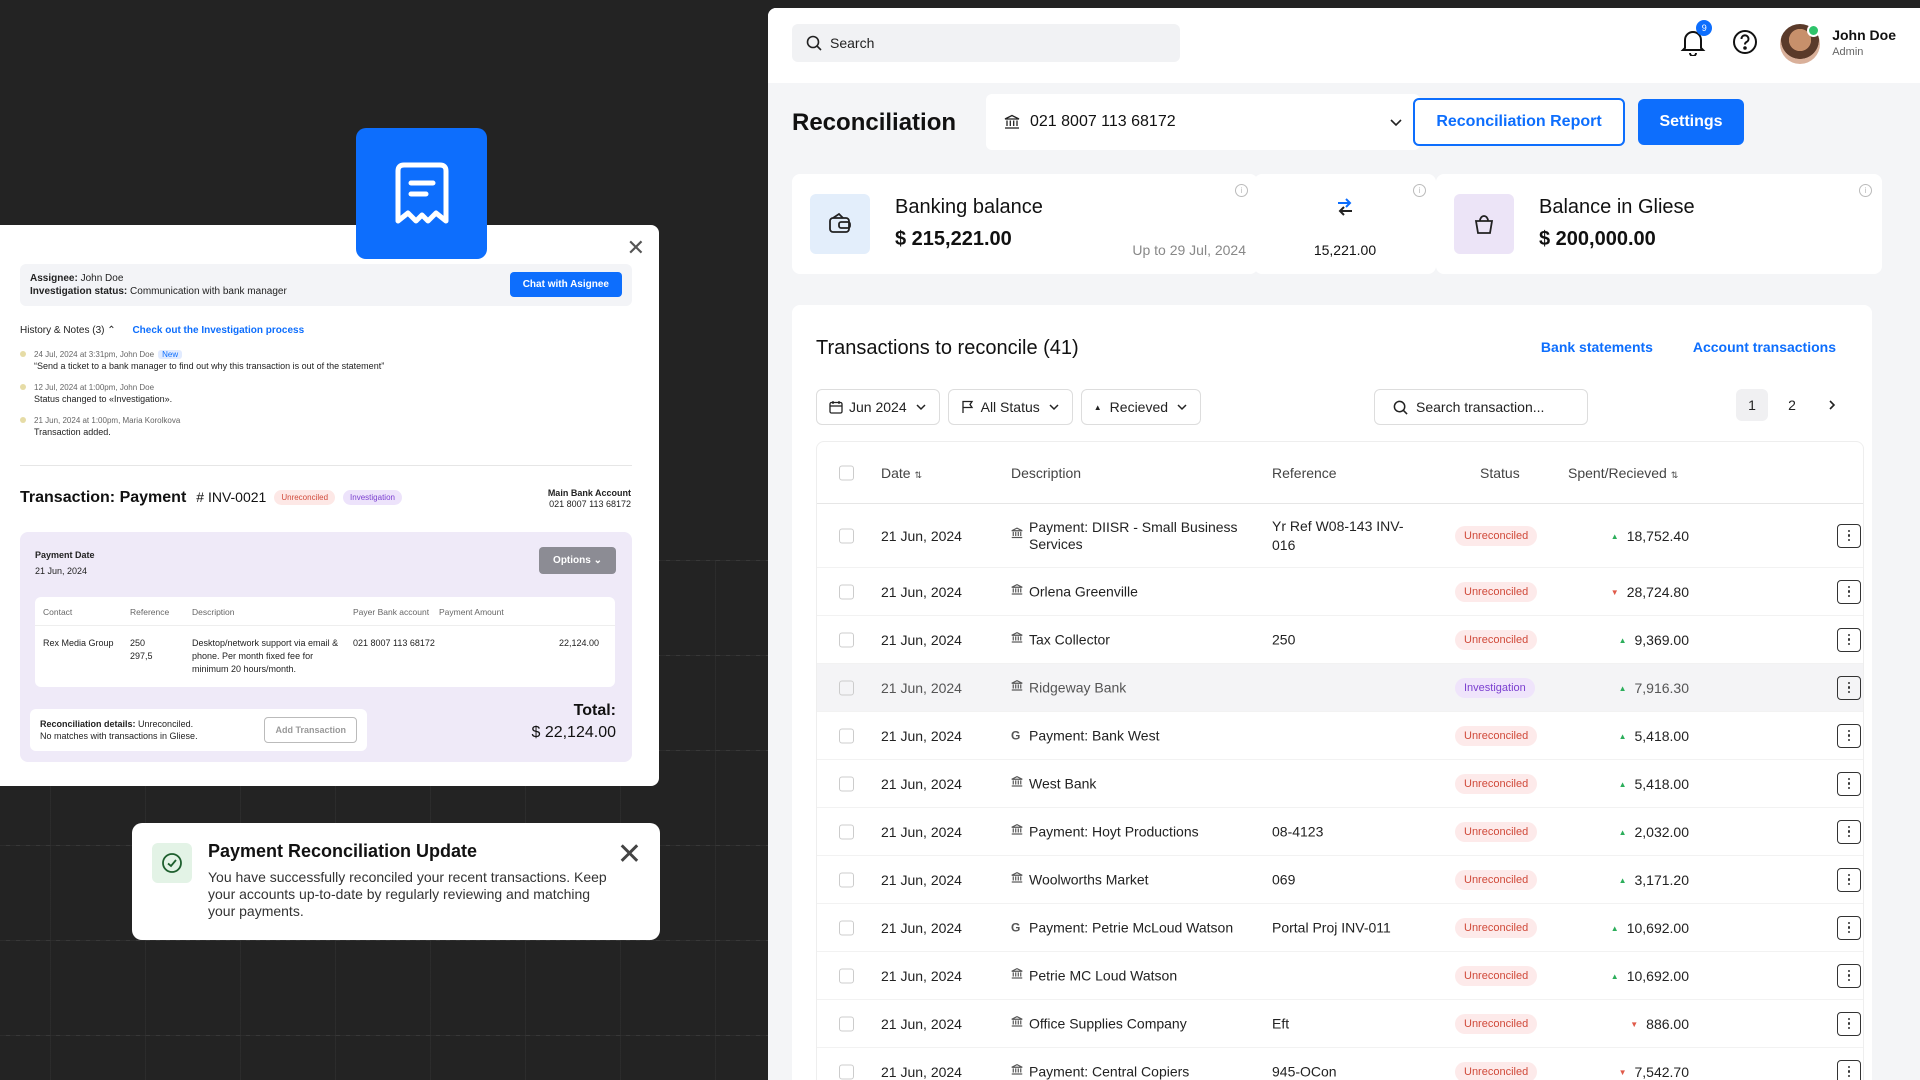 This screenshot has height=1080, width=1920. Describe the element at coordinates (1623, 473) in the screenshot. I see `column-amount: Spent/Recieved ⇅` at that location.